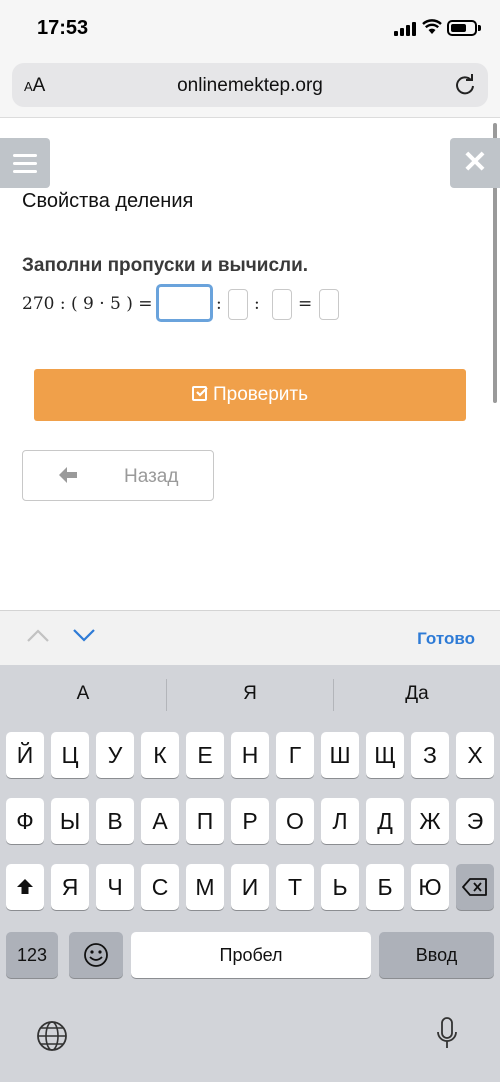 This screenshot has height=1082, width=500. Describe the element at coordinates (340, 821) in the screenshot. I see `key: Л` at that location.